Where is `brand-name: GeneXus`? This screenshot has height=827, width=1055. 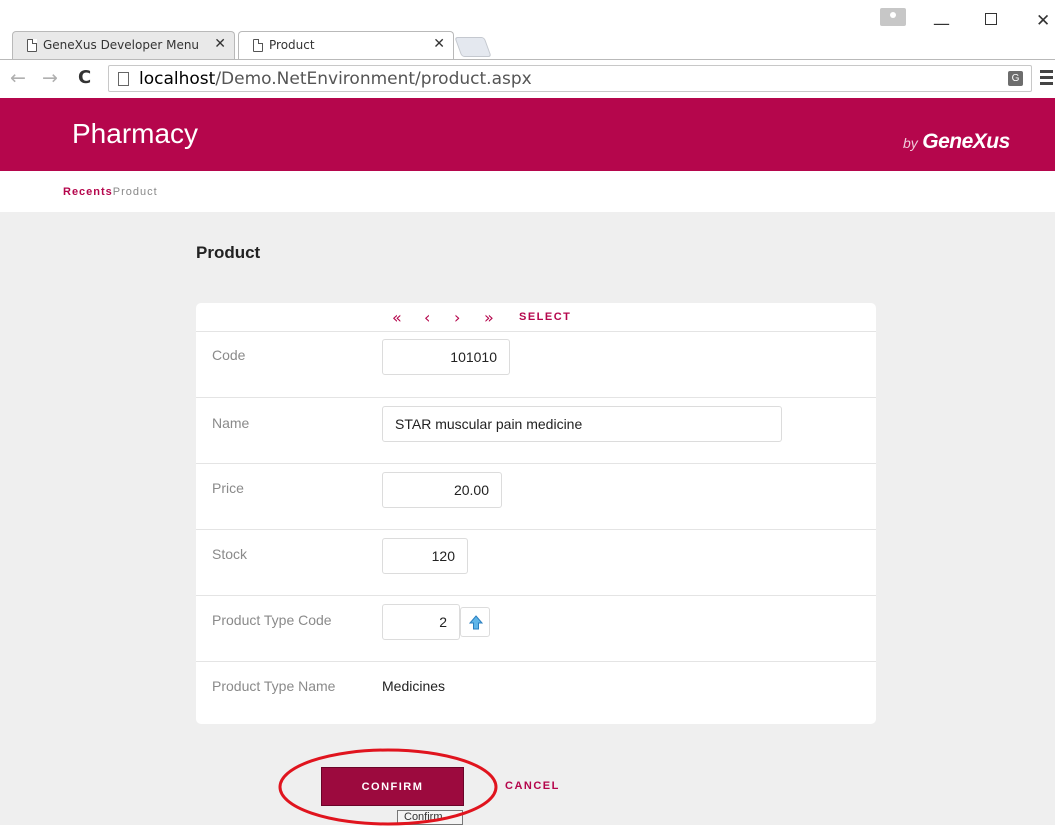 brand-name: GeneXus is located at coordinates (966, 141).